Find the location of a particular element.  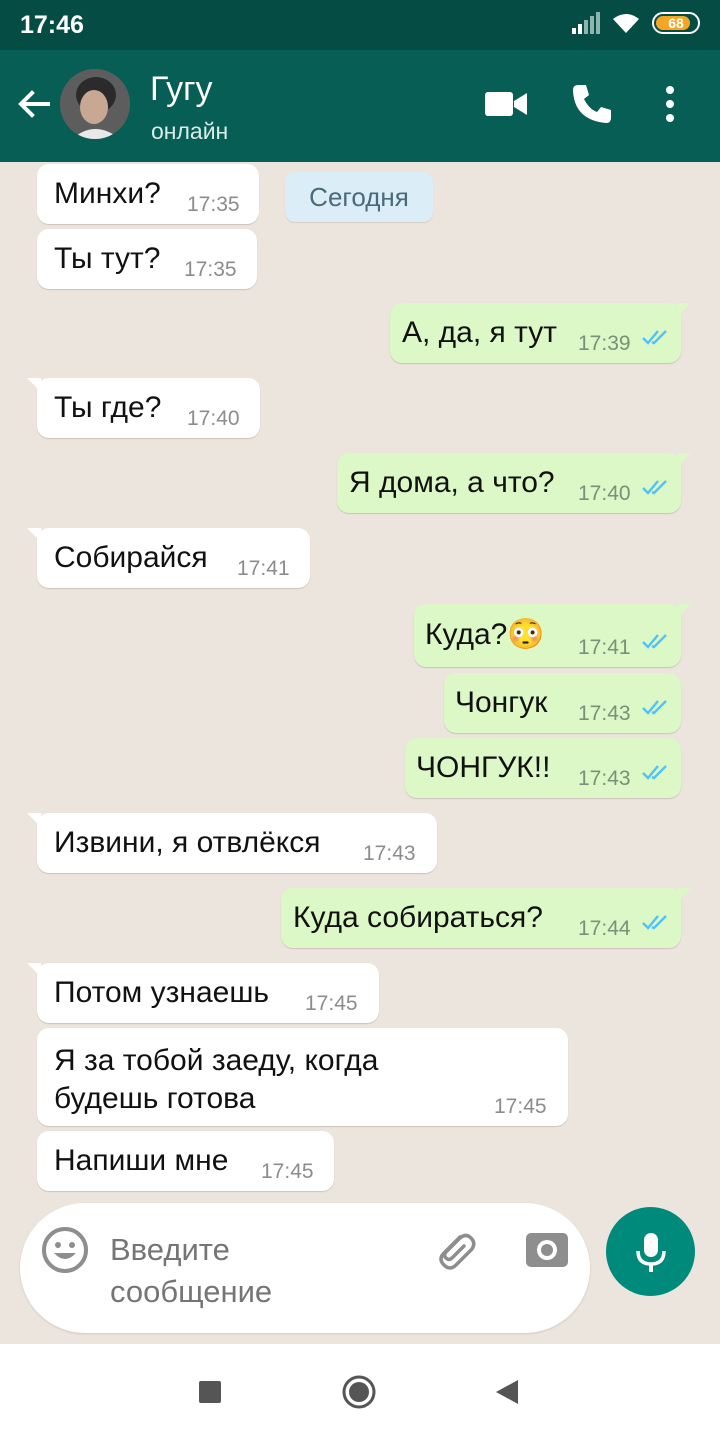

message-outgoing: Куда собираться? 17:44 is located at coordinates (486, 918).